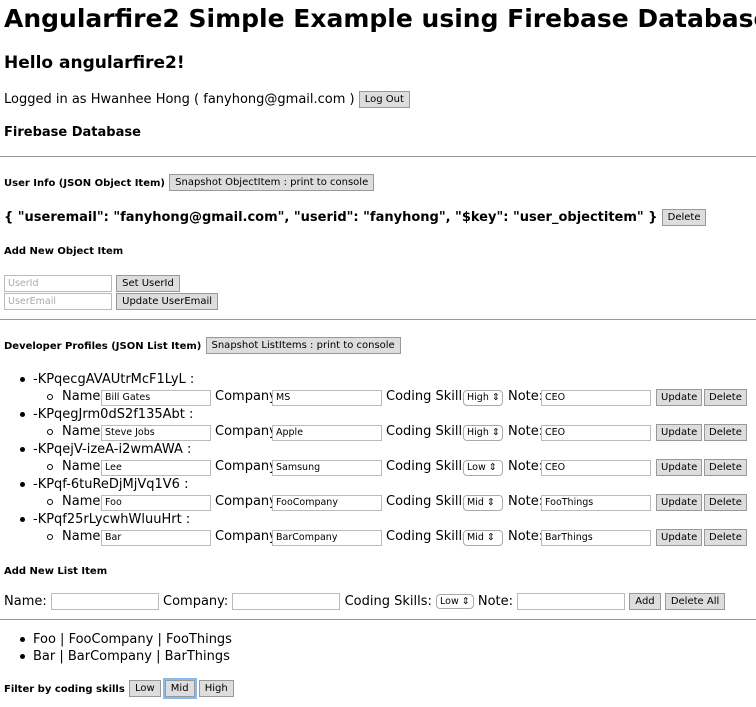 Image resolution: width=756 pixels, height=707 pixels. Describe the element at coordinates (384, 99) in the screenshot. I see `logout-button: Log Out` at that location.